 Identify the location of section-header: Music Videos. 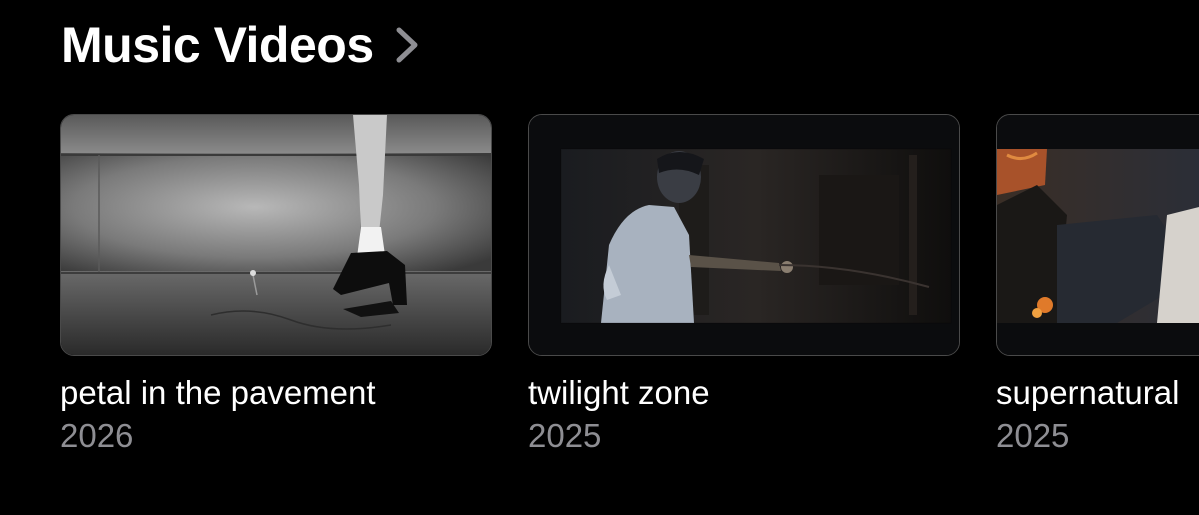
(240, 45).